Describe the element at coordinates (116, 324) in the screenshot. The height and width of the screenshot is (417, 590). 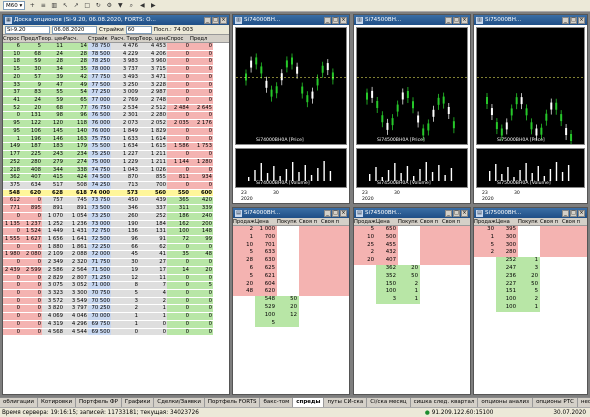
I see `table-row: 004 319 4 296 69 750 1 0 0 0` at that location.